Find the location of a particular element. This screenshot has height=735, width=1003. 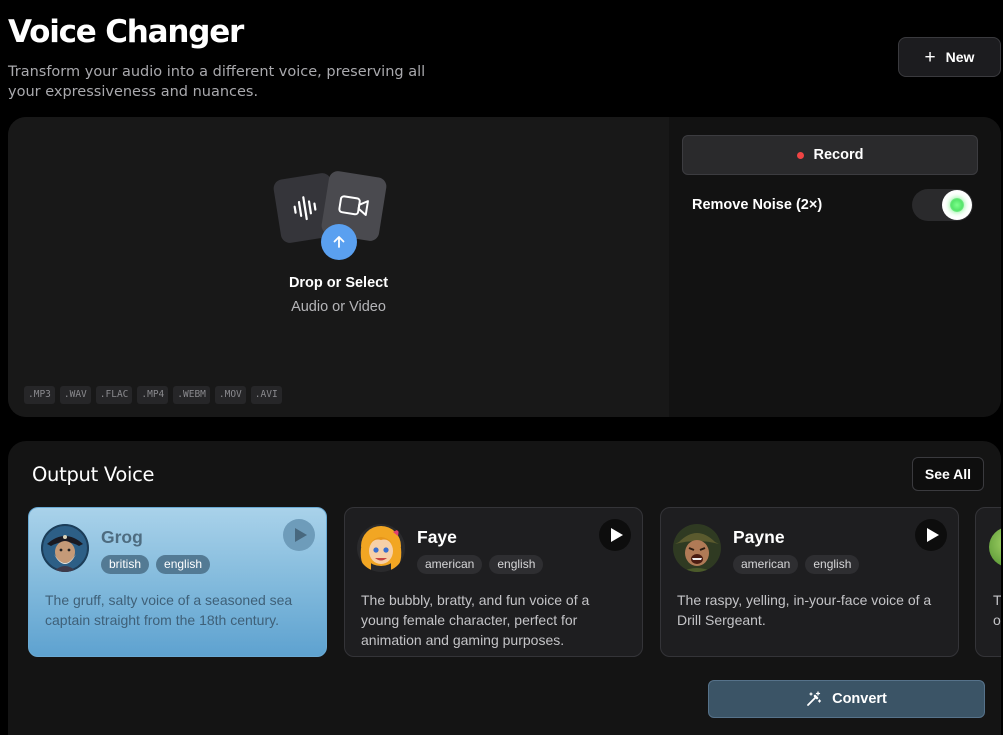

voice-tags: british english is located at coordinates (156, 564).